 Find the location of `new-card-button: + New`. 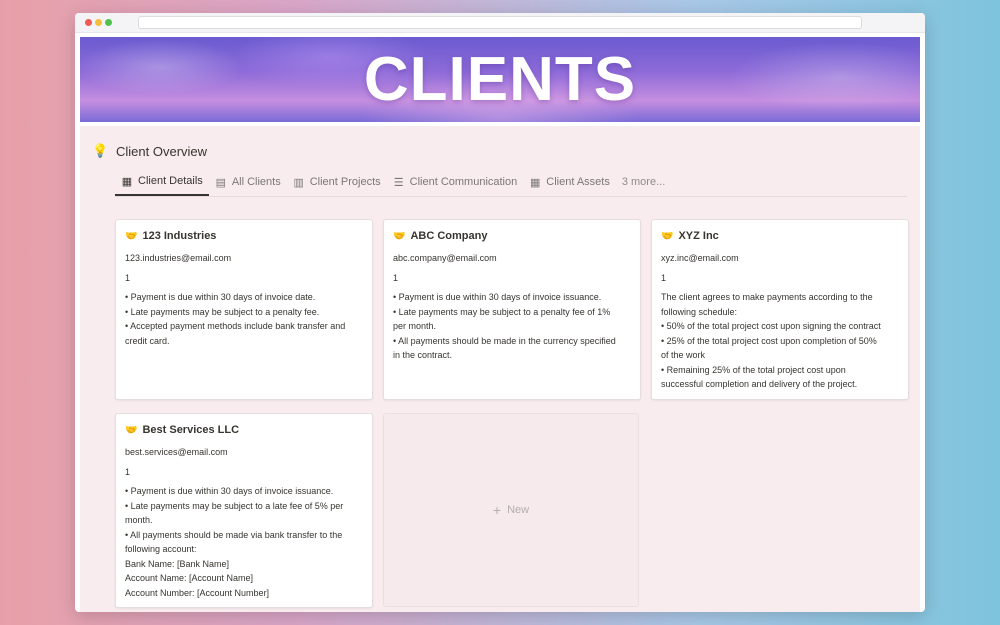

new-card-button: + New is located at coordinates (511, 510).